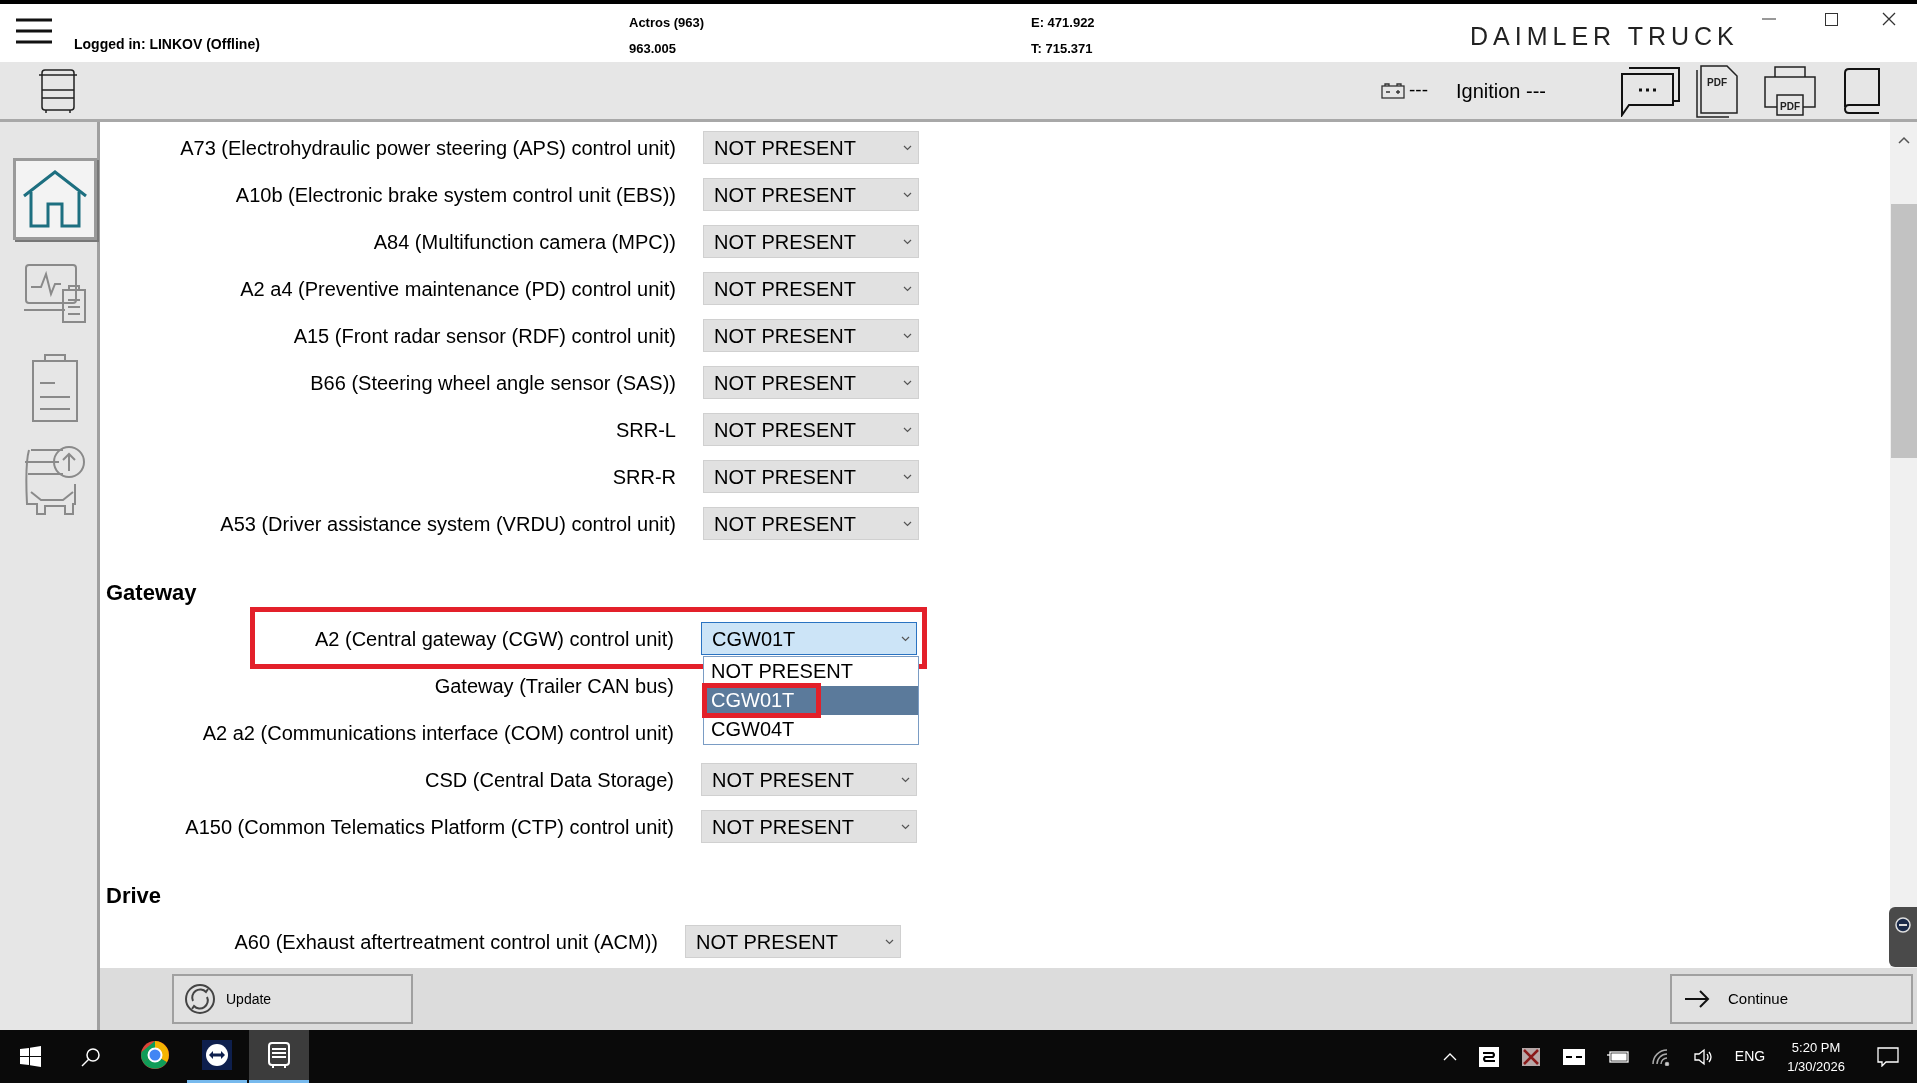 The width and height of the screenshot is (1917, 1083). Describe the element at coordinates (1903, 937) in the screenshot. I see `remote-session-tab` at that location.